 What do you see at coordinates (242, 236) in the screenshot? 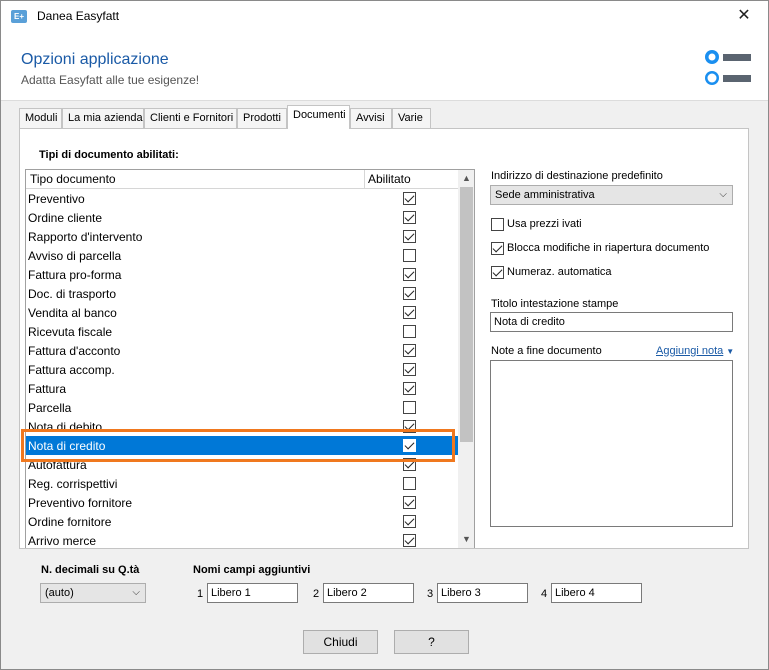
I see `table-row: Rapporto d'intervento` at bounding box center [242, 236].